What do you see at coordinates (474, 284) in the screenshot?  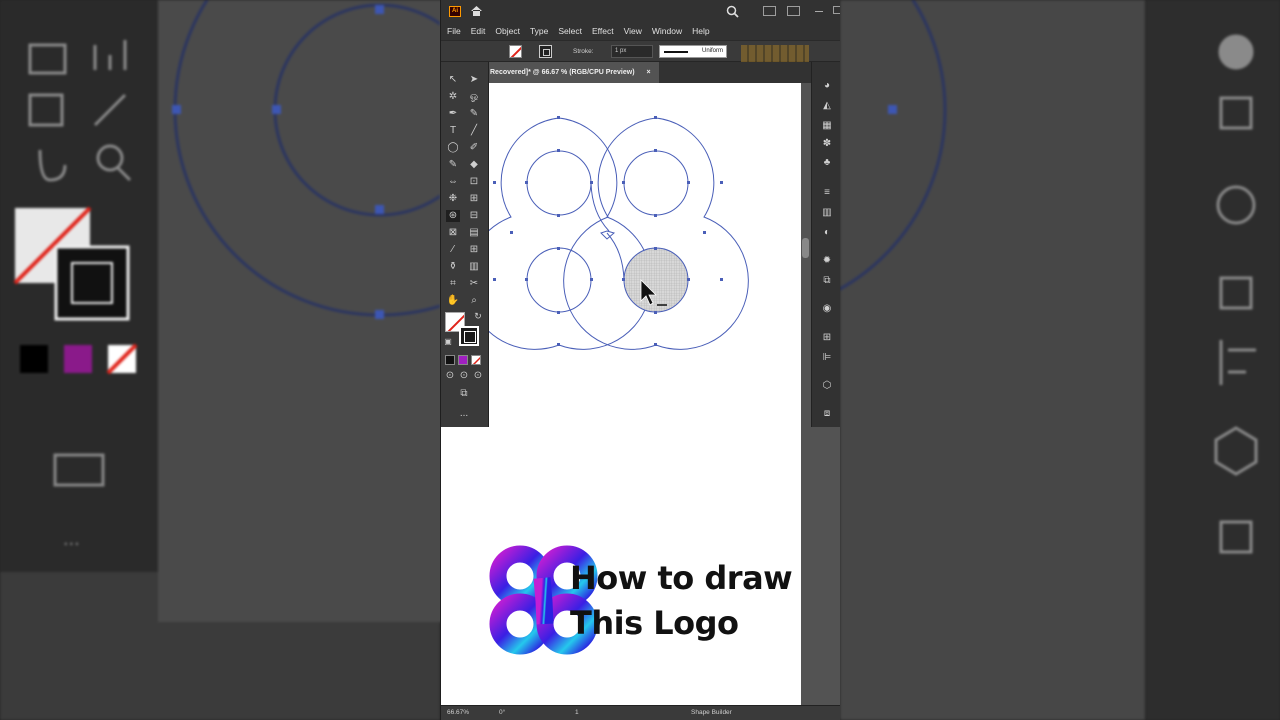 I see `slice-tool-icon: ✂` at bounding box center [474, 284].